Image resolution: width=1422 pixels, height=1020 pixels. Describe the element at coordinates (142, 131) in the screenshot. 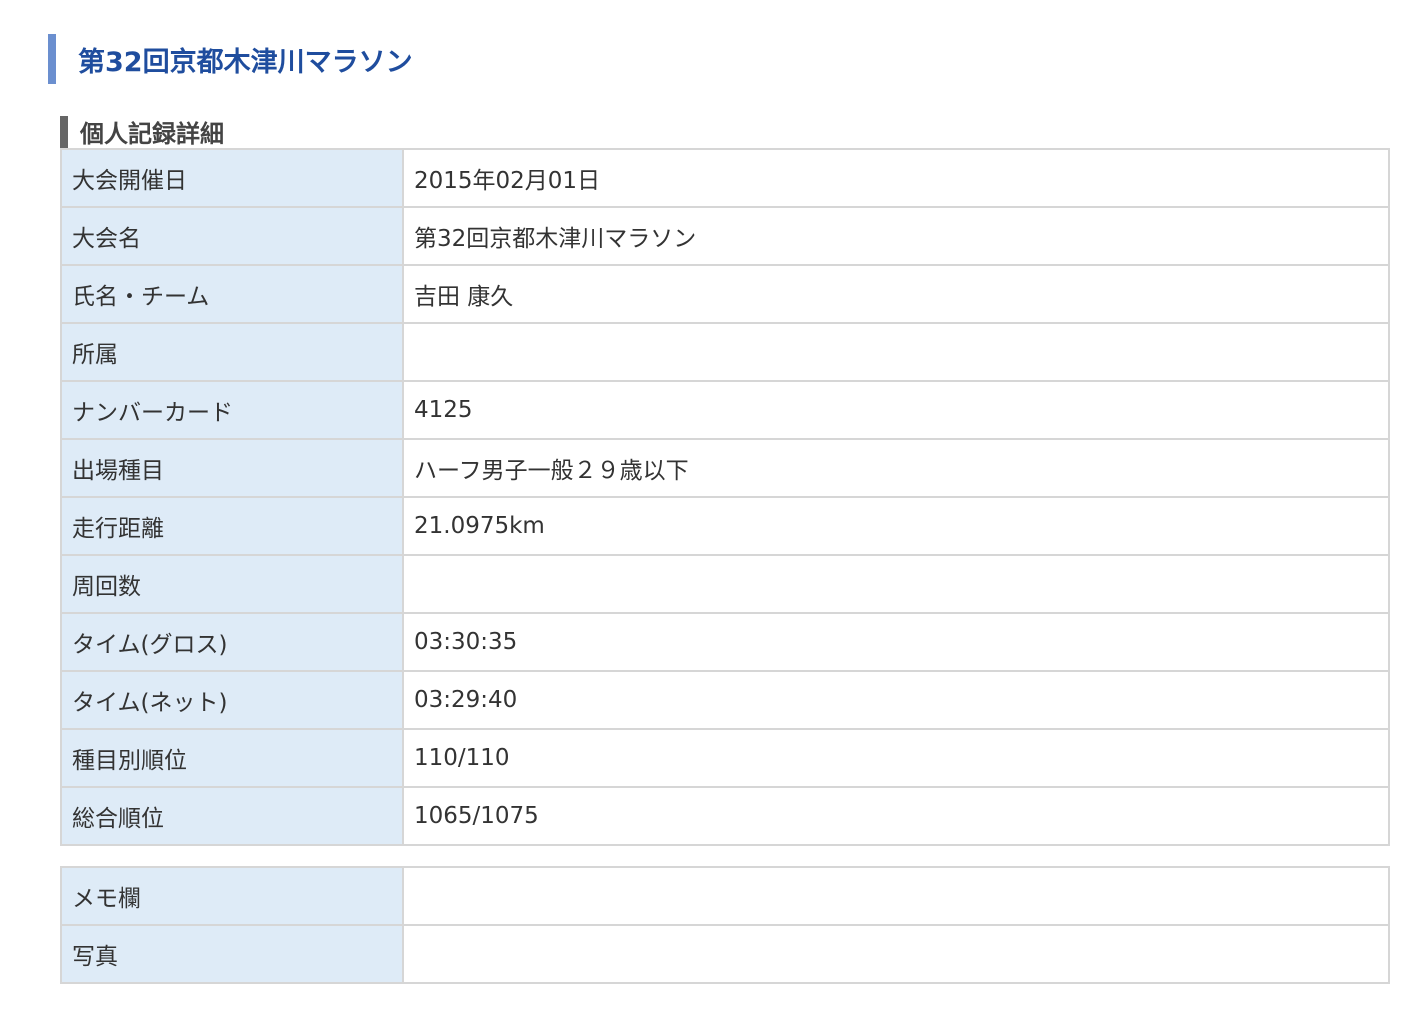

I see `section-title: 個人記録詳細` at that location.